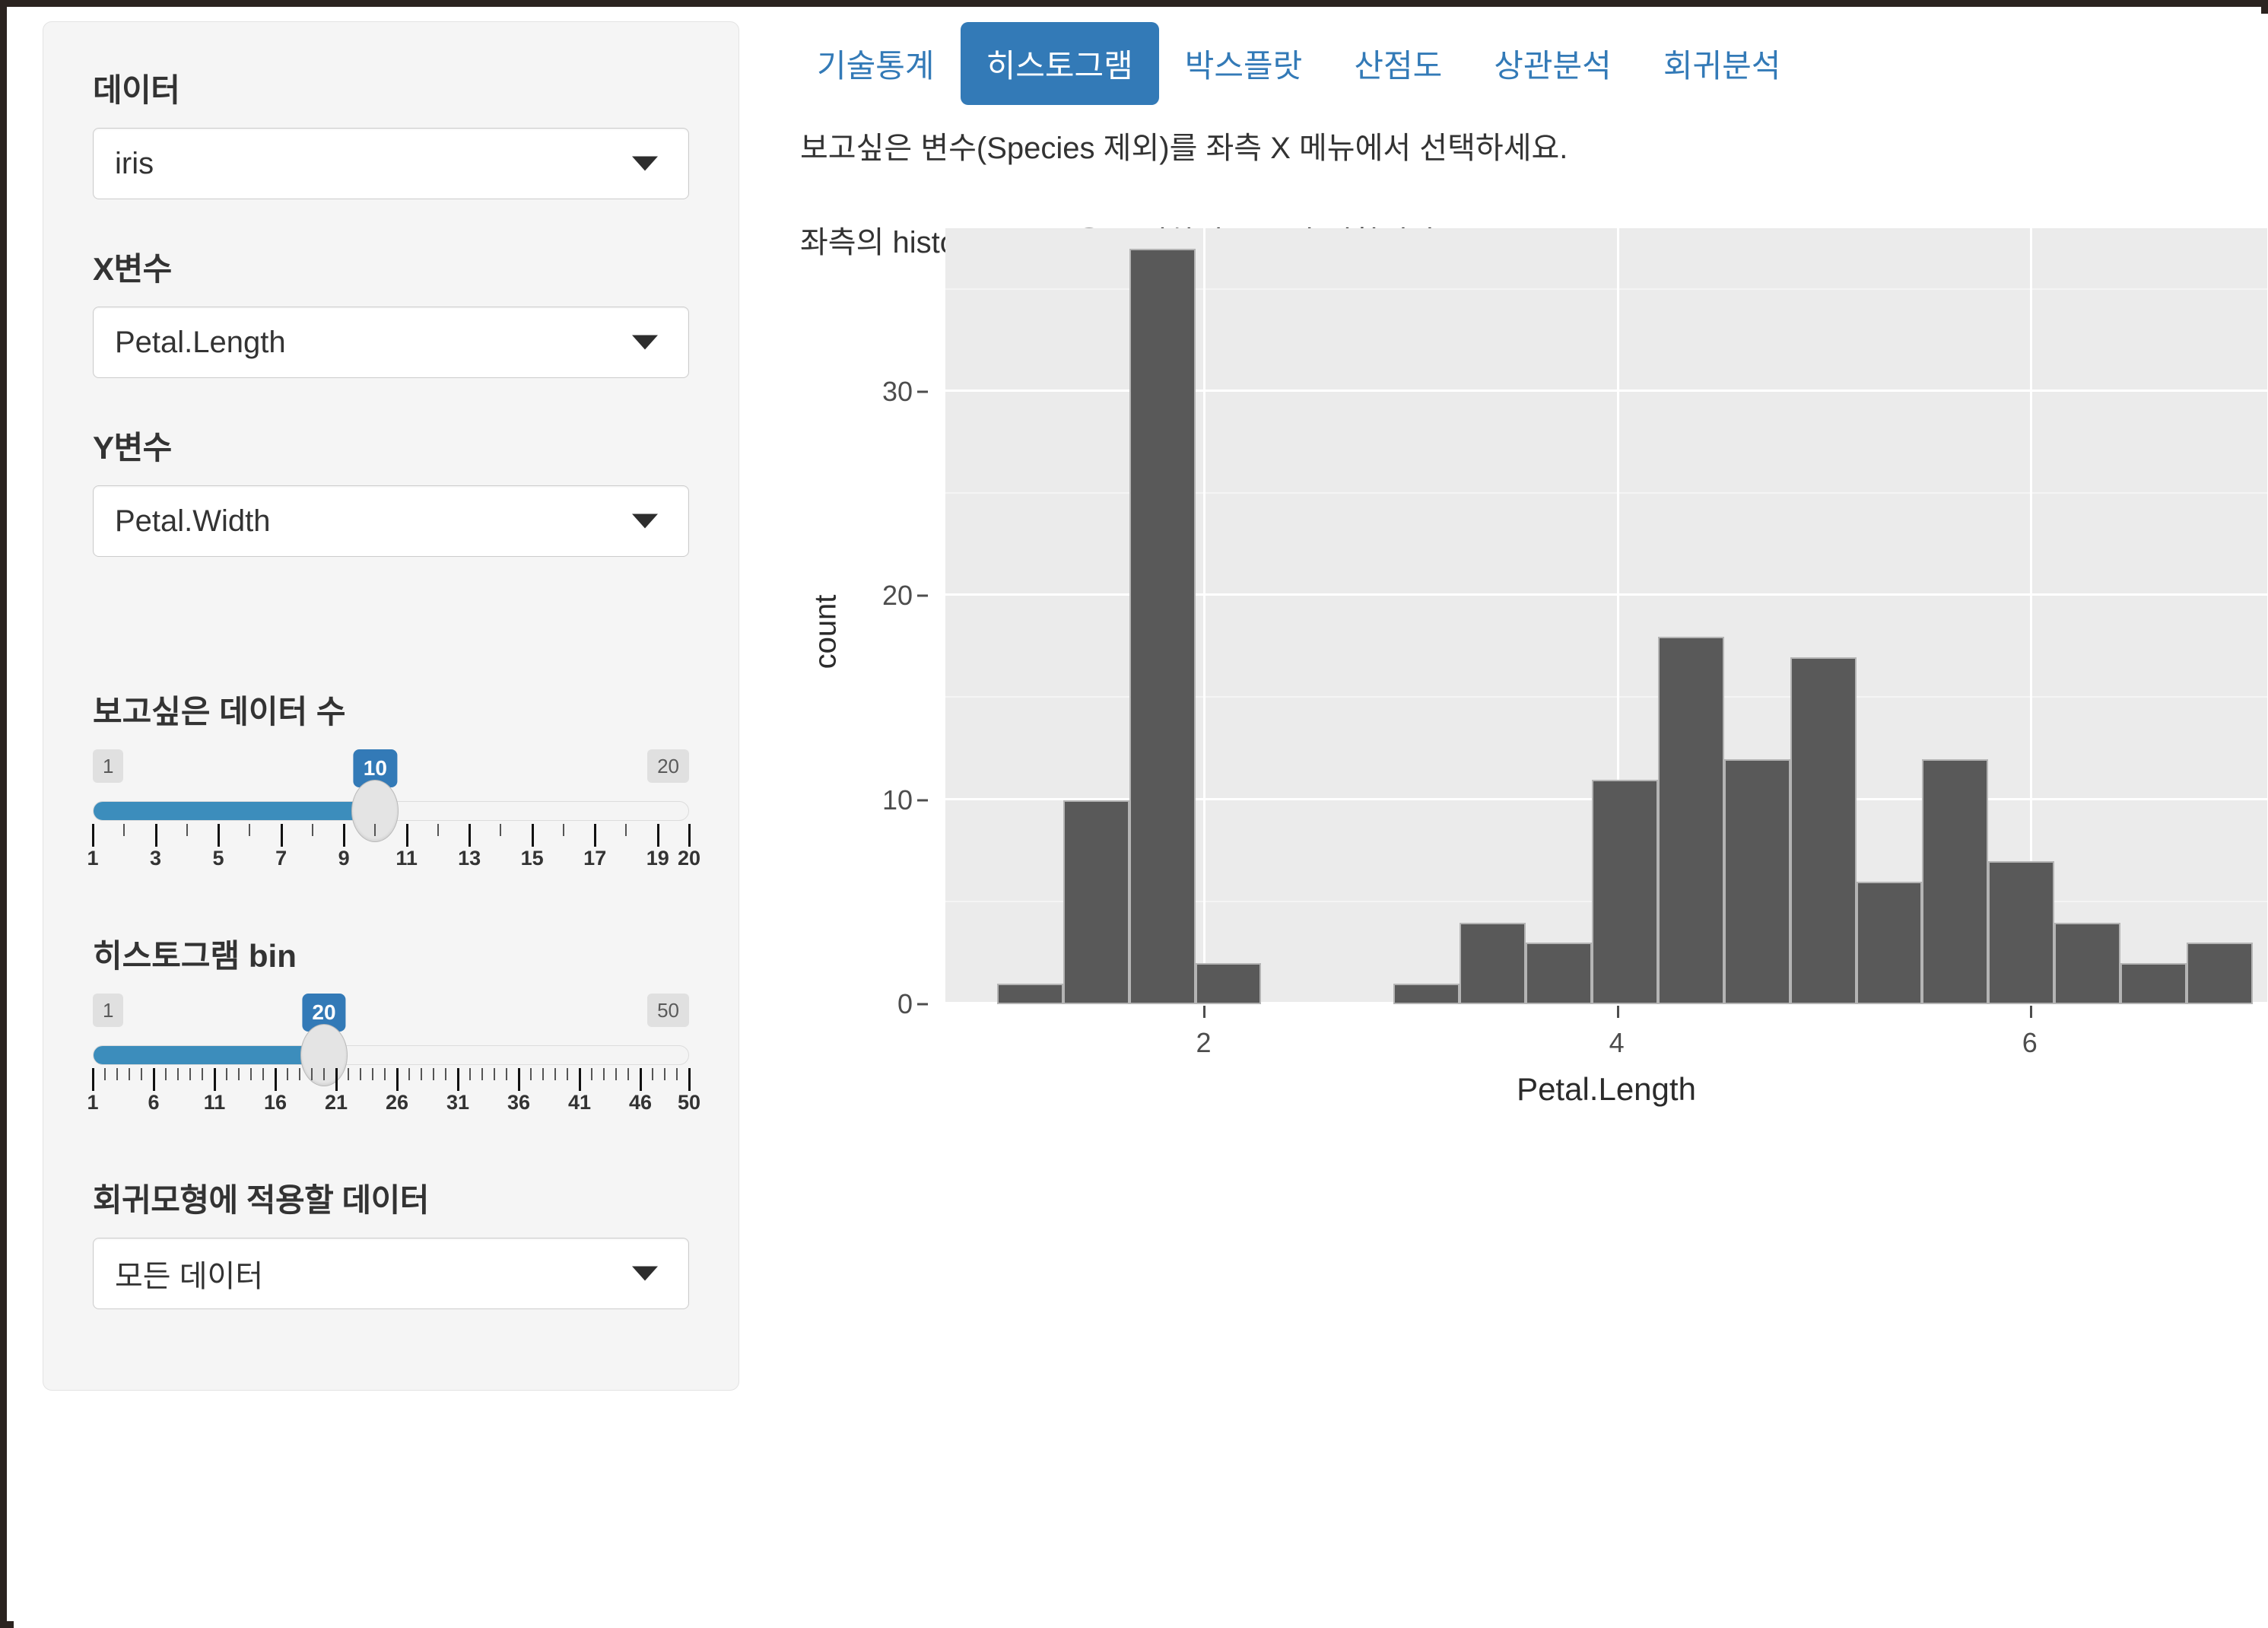 The height and width of the screenshot is (1628, 2268). I want to click on slider-tick-label: 3, so click(156, 858).